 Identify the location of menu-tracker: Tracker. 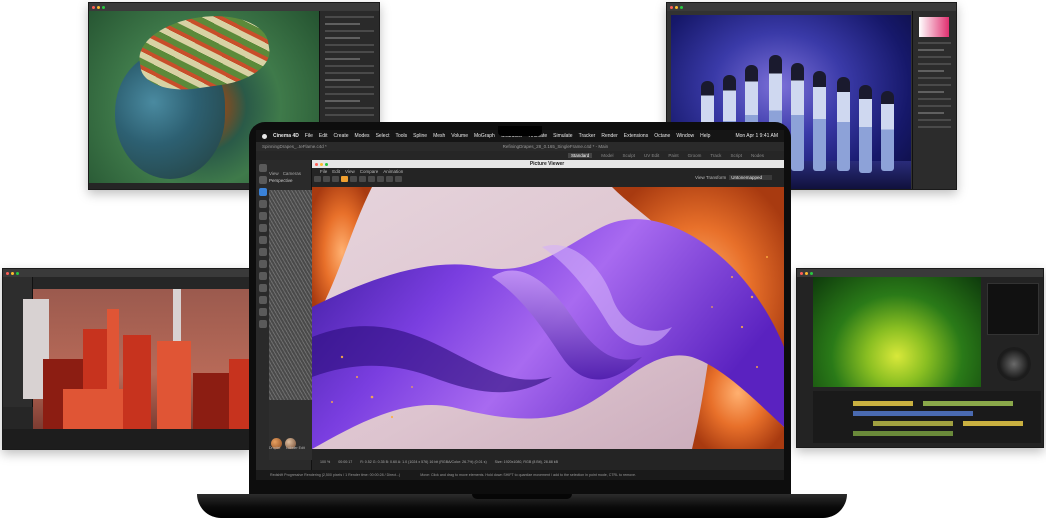
(587, 136).